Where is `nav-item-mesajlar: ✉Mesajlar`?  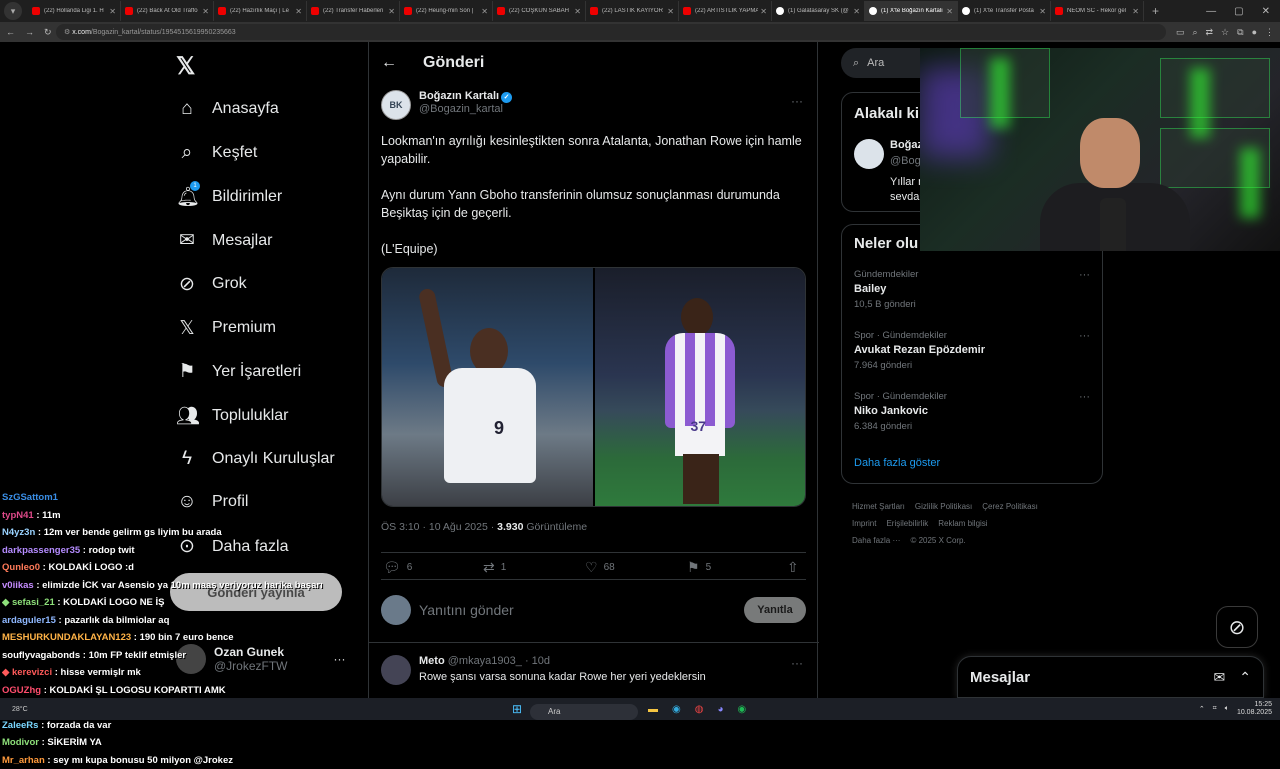
nav-item-mesajlar: ✉Mesajlar is located at coordinates (224, 240).